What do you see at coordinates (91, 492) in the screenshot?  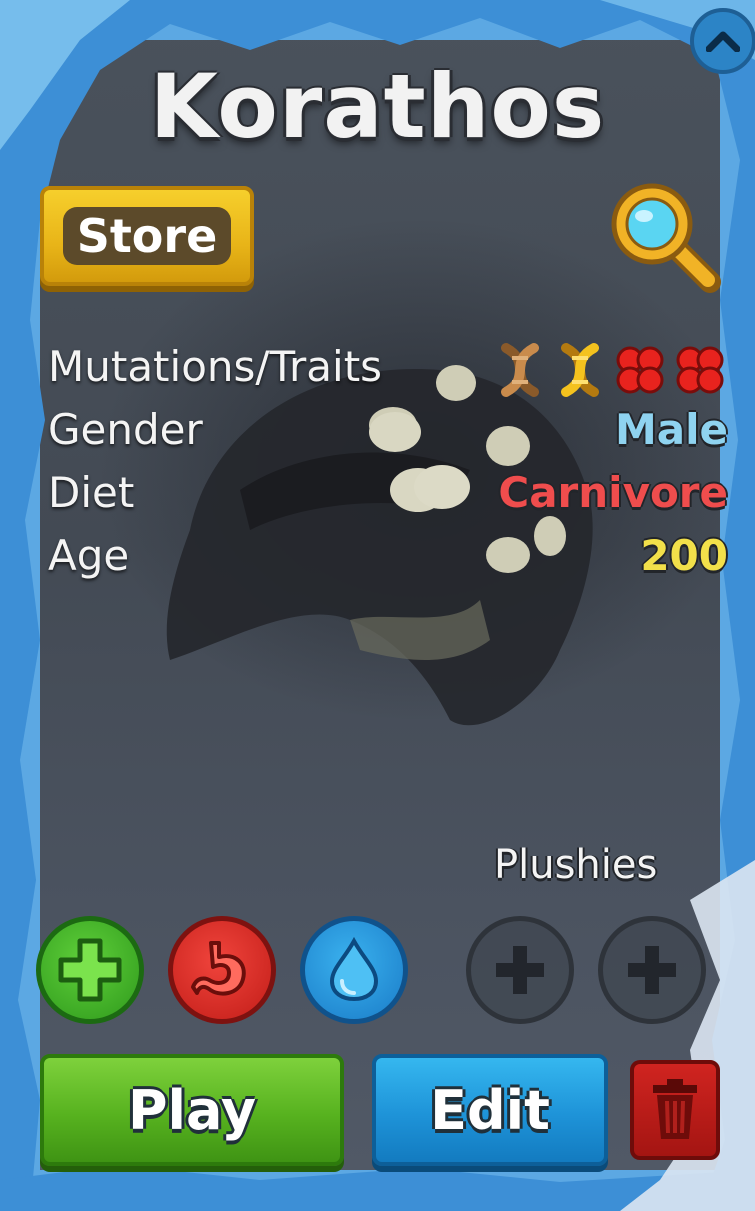 I see `diet-label: Diet` at bounding box center [91, 492].